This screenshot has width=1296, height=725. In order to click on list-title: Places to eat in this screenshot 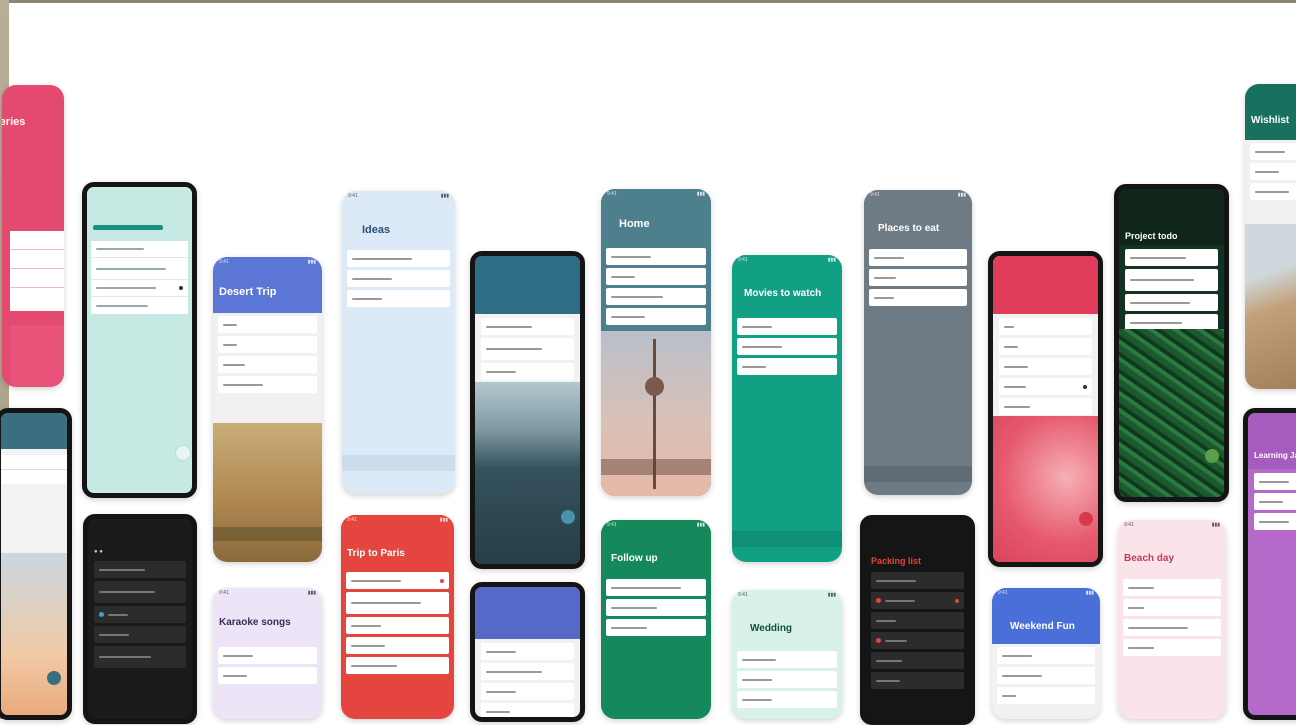, I will do `click(909, 228)`.